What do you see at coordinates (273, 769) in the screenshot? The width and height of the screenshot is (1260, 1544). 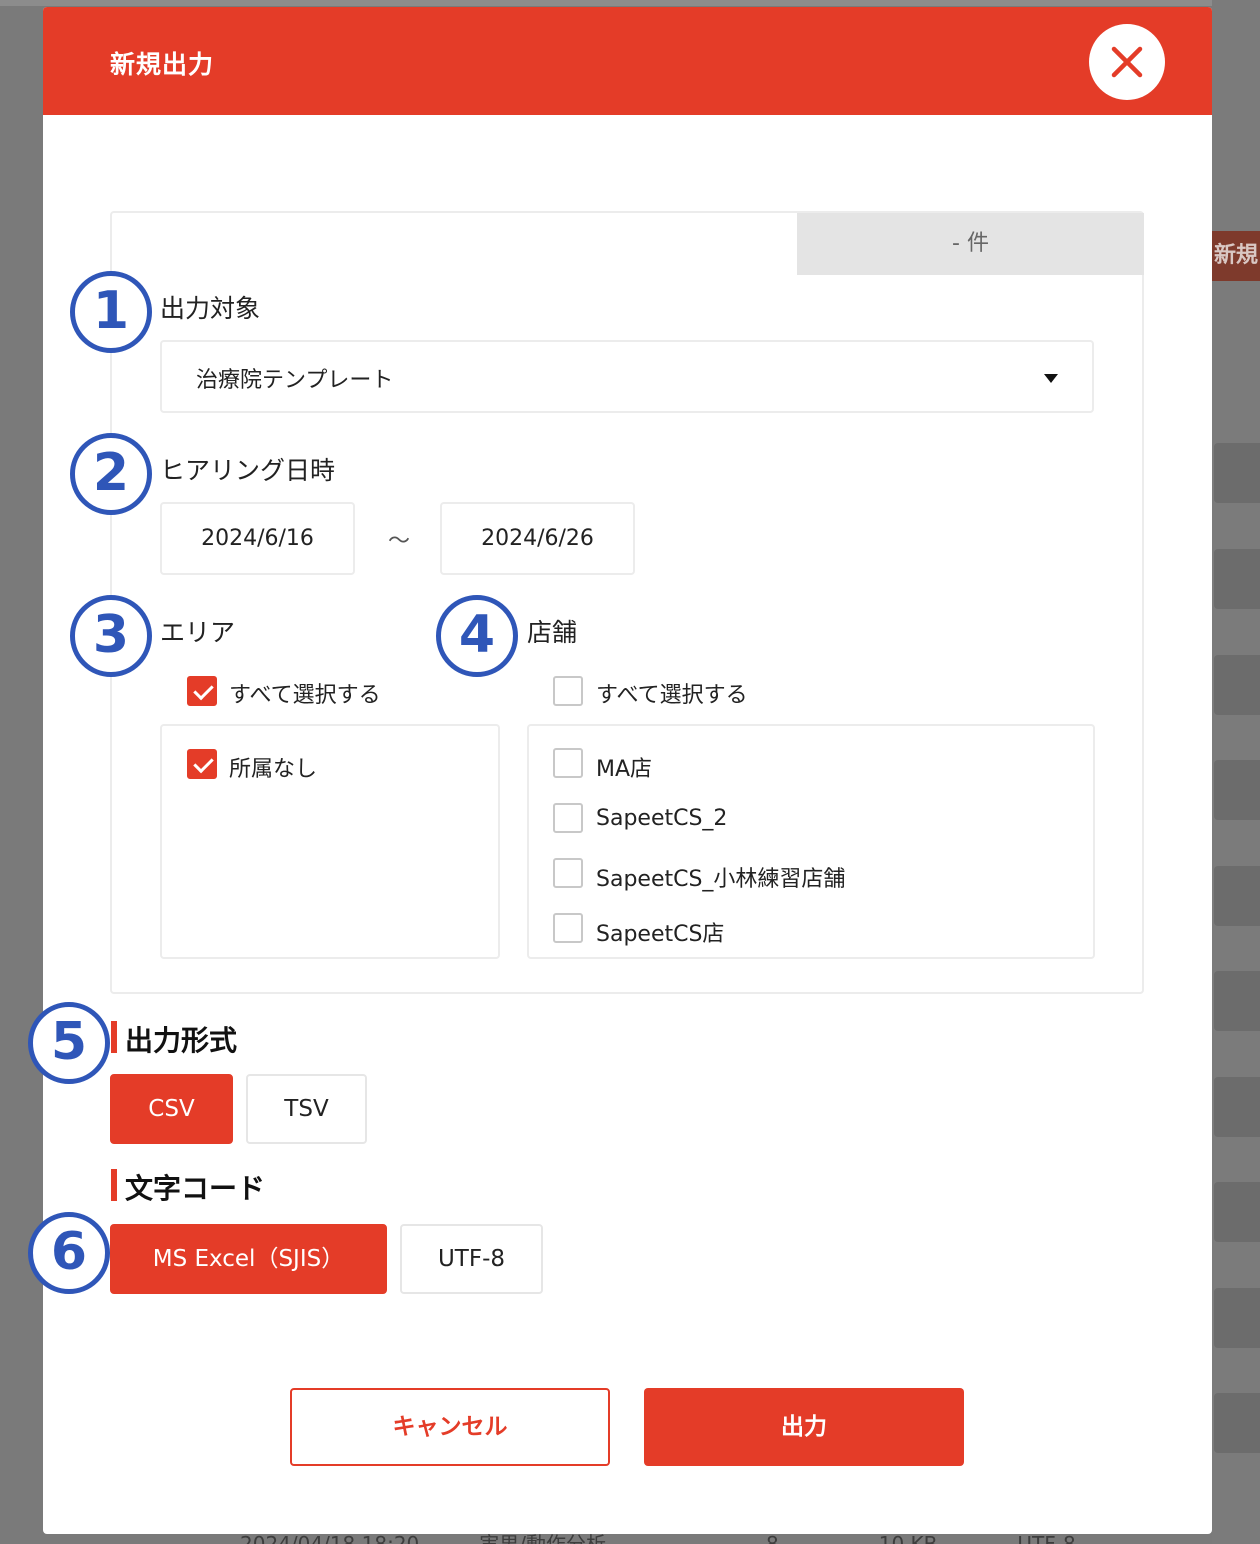 I see `area-item-label: 所属なし` at bounding box center [273, 769].